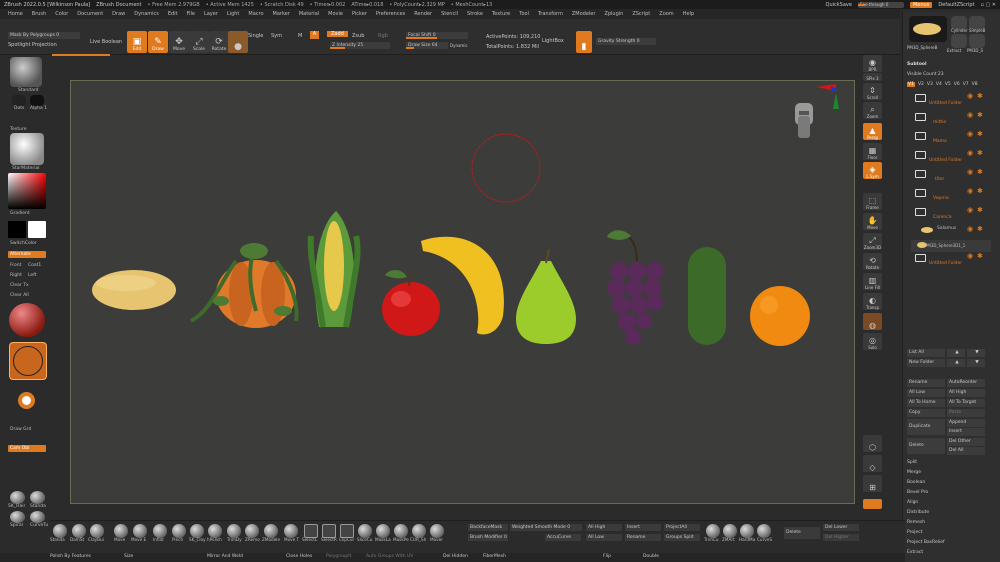 Image resolution: width=1000 pixels, height=562 pixels. Describe the element at coordinates (872, 321) in the screenshot. I see `ghost-button: ◍` at that location.